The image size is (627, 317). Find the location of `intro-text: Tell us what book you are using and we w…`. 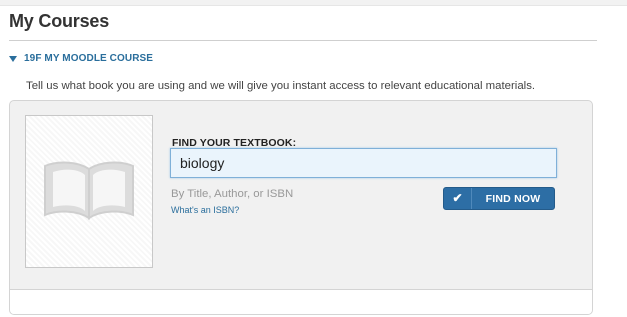

intro-text: Tell us what book you are using and we w… is located at coordinates (281, 86).